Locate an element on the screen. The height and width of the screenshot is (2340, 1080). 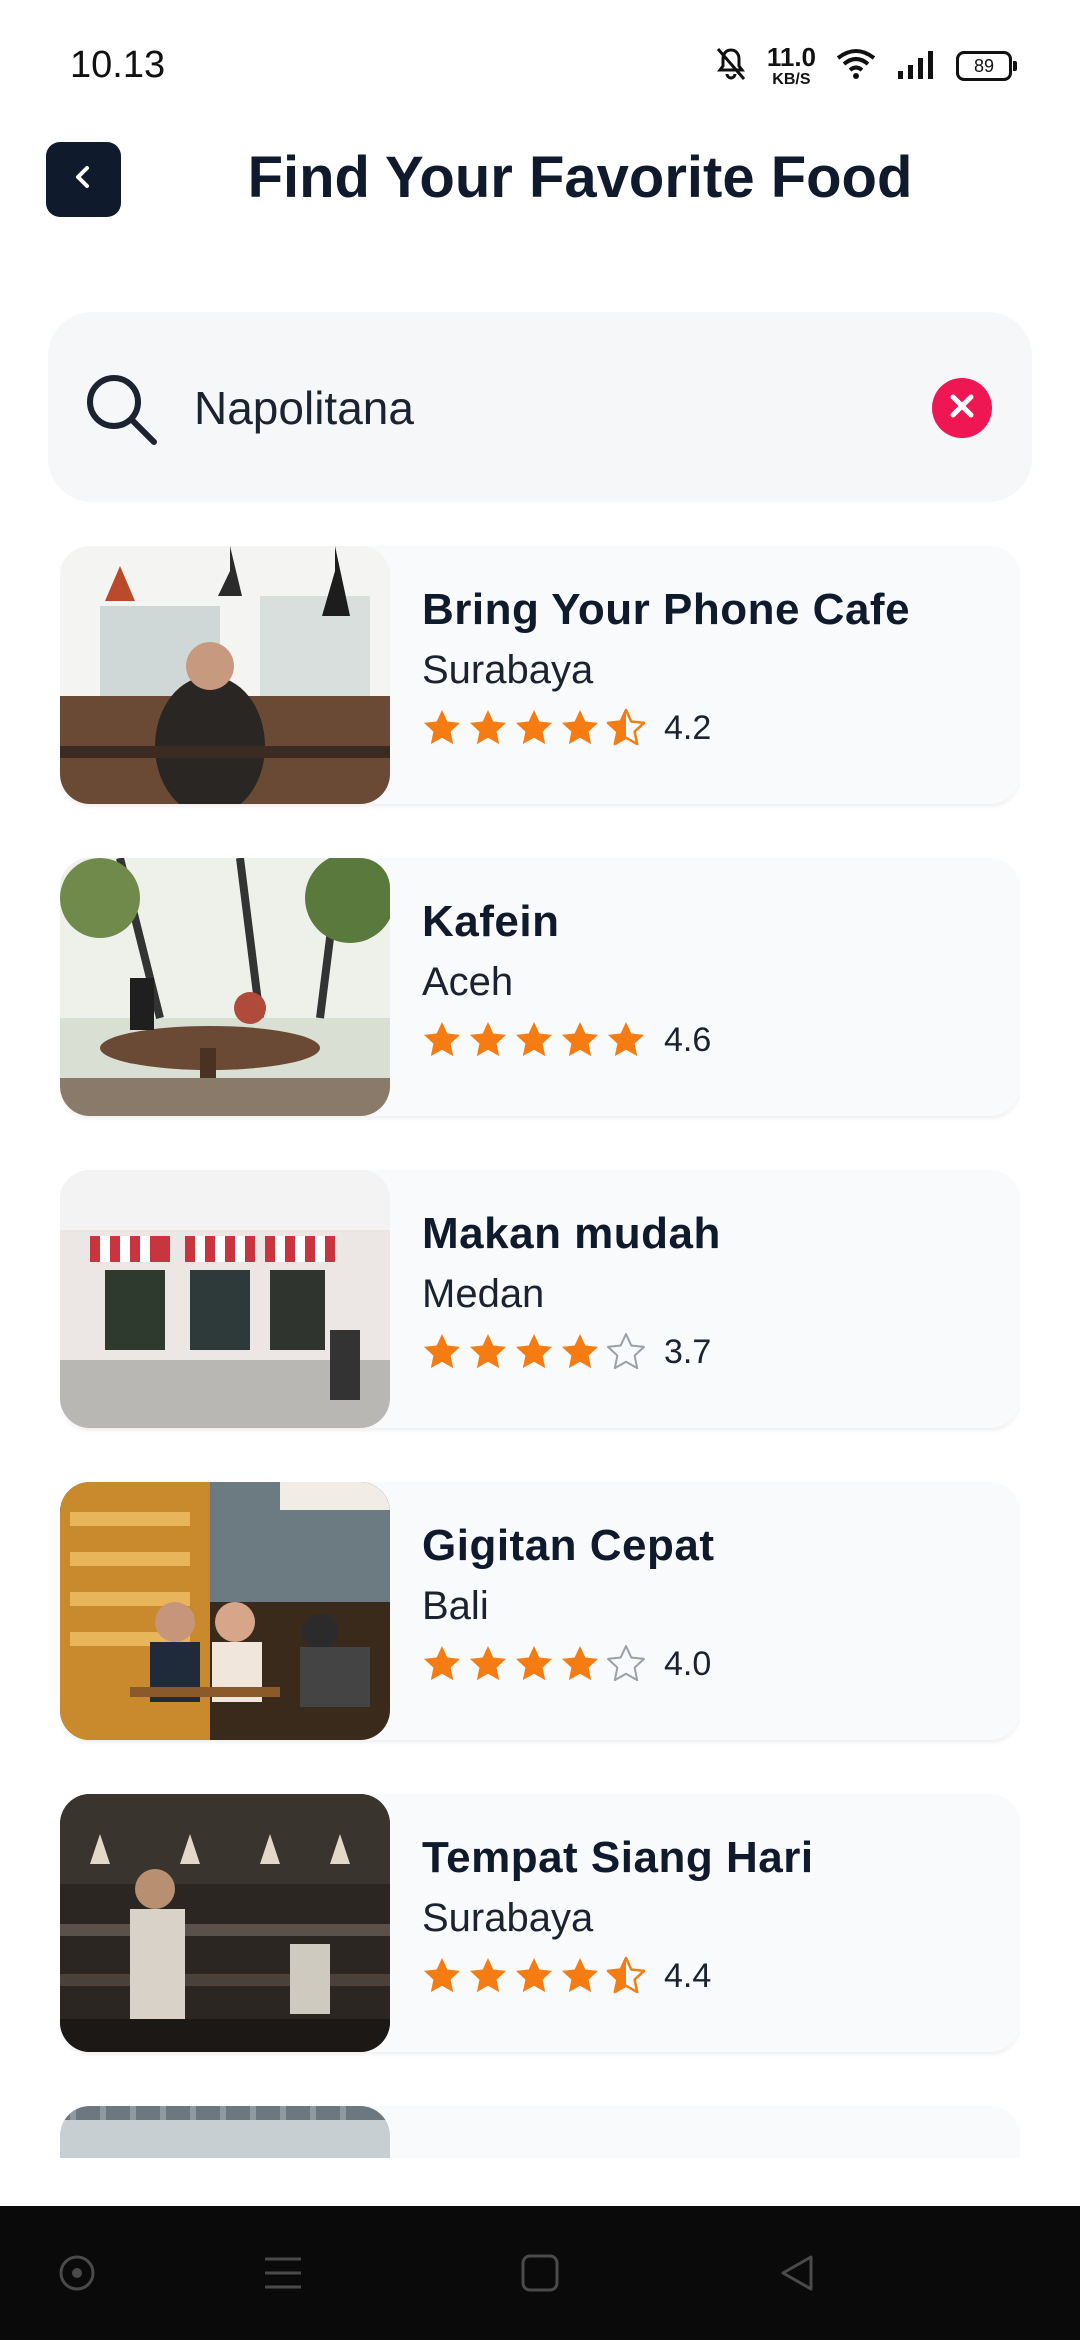
home-square-icon is located at coordinates (540, 2273).